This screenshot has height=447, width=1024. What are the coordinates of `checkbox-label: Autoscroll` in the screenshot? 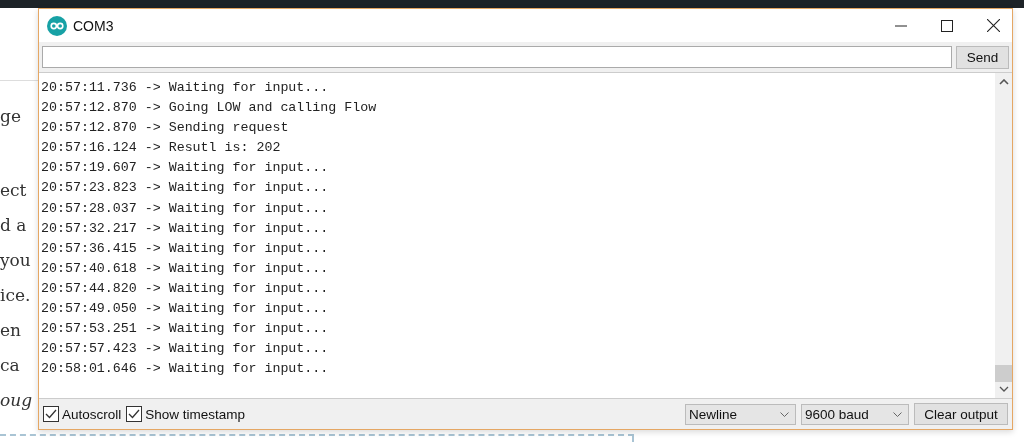 It's located at (92, 414).